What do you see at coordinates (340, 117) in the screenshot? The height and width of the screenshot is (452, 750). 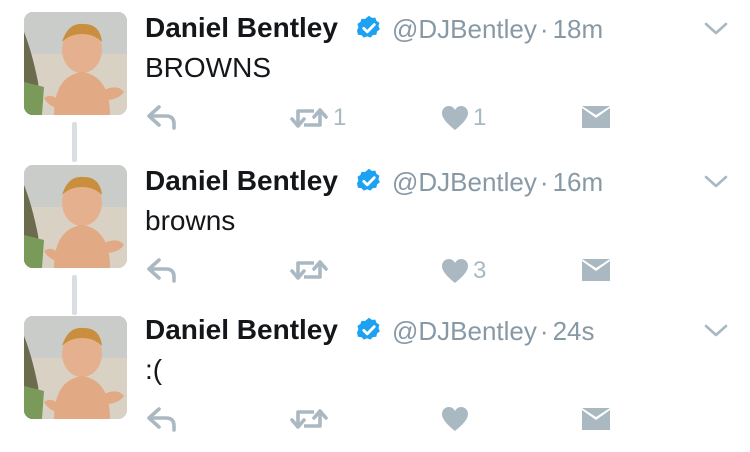 I see `retweet-count: 1` at bounding box center [340, 117].